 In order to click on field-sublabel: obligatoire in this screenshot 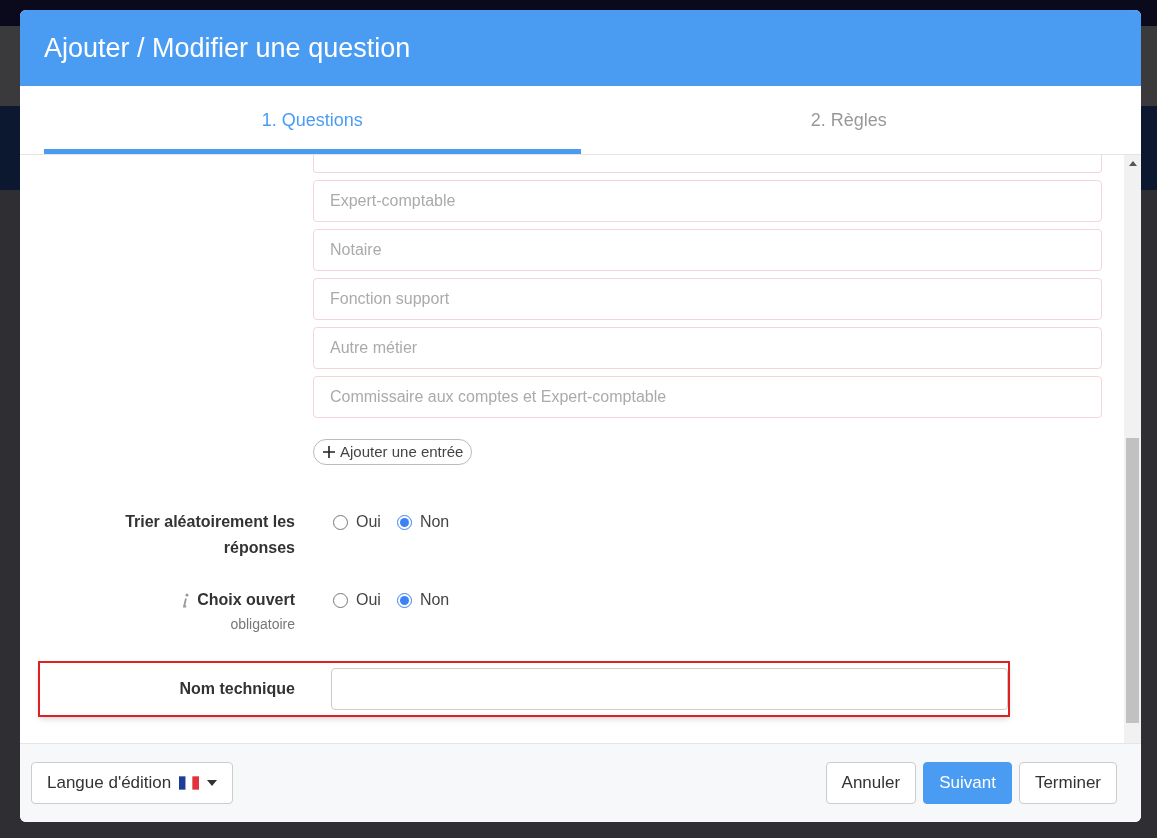, I will do `click(262, 624)`.